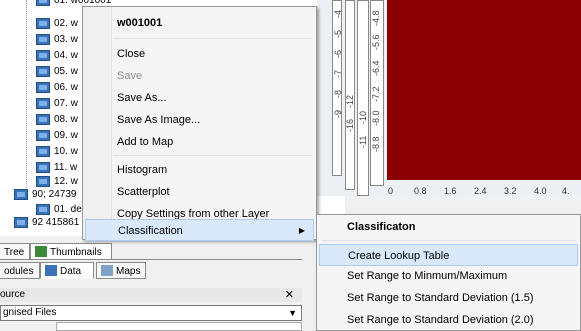 The height and width of the screenshot is (331, 581). What do you see at coordinates (420, 191) in the screenshot?
I see `x-tick-label: 0.8` at bounding box center [420, 191].